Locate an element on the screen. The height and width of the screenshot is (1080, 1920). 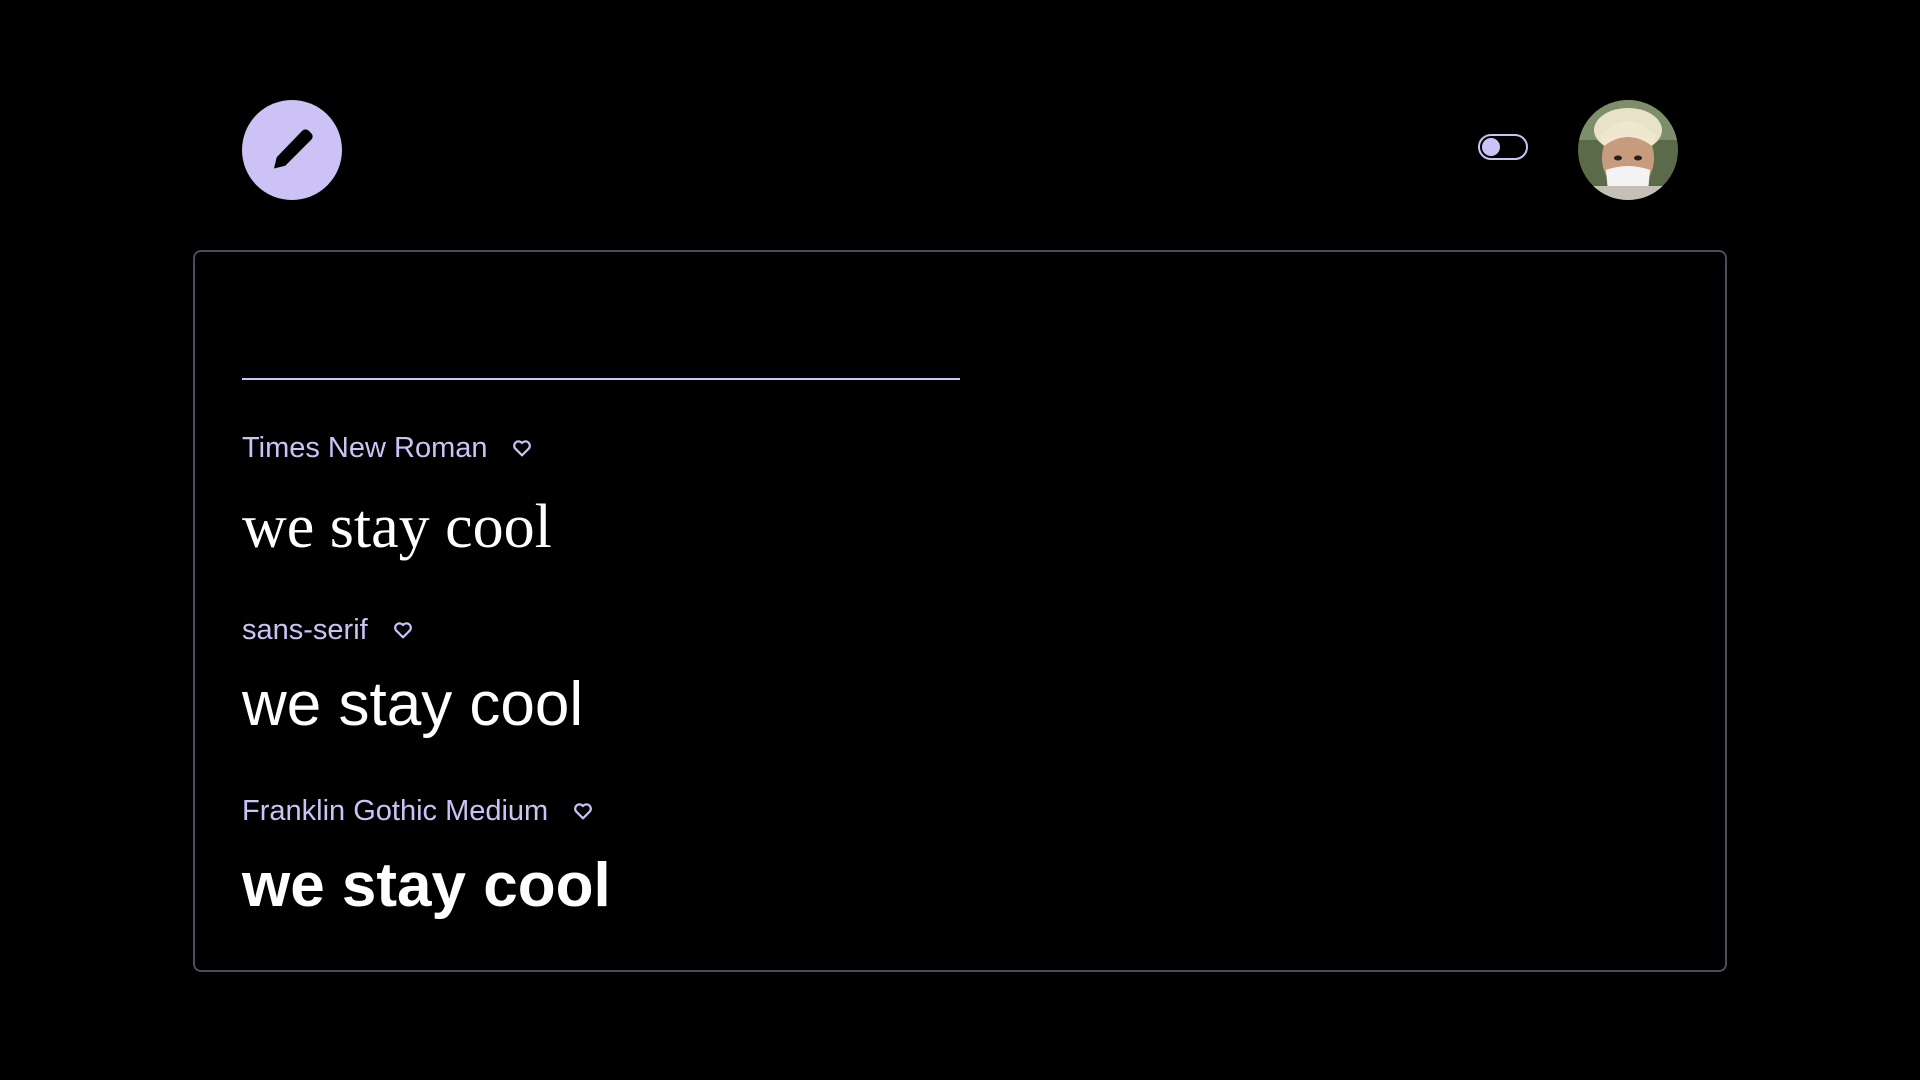
logo-button is located at coordinates (292, 150).